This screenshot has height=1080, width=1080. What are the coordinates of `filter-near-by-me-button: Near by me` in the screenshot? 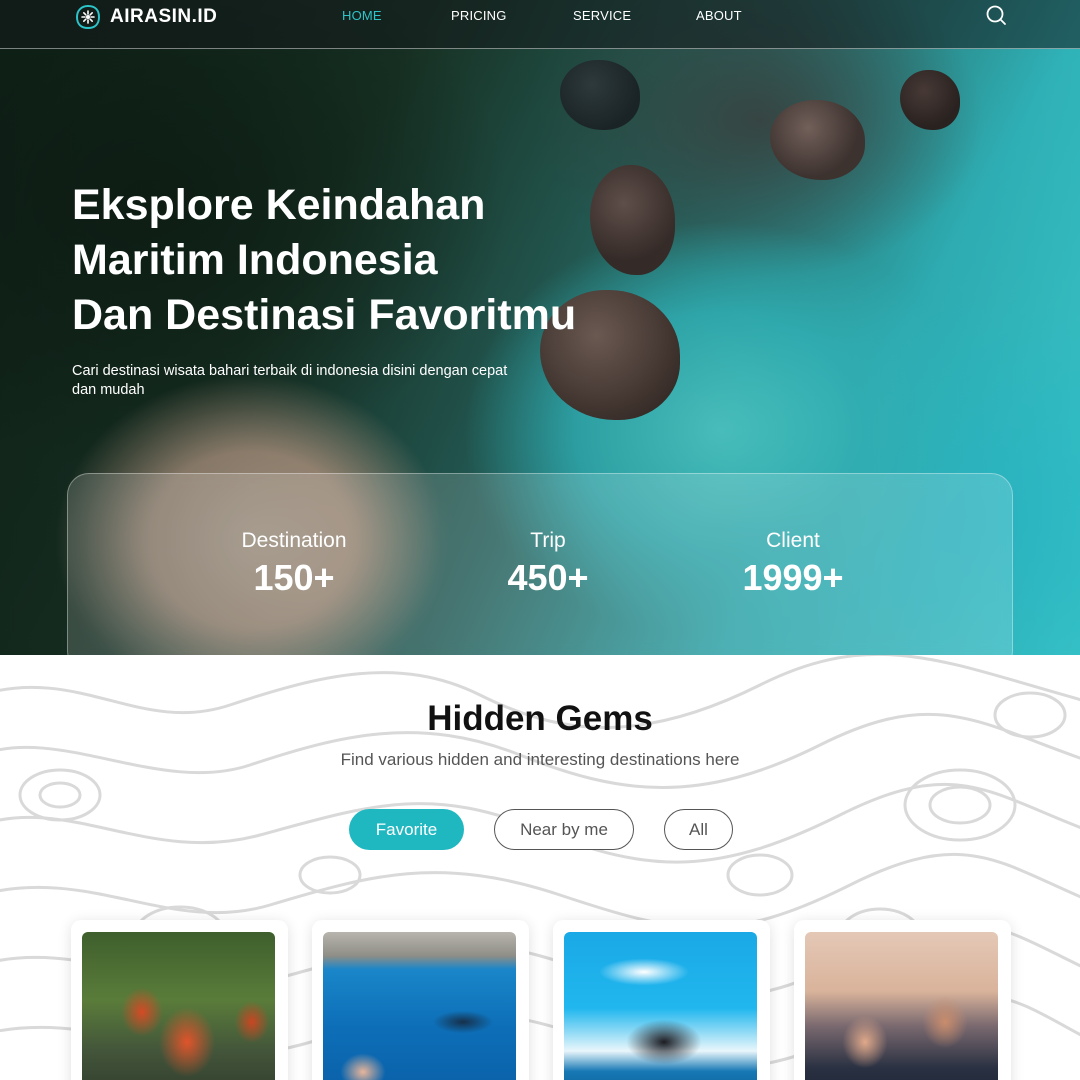 It's located at (564, 829).